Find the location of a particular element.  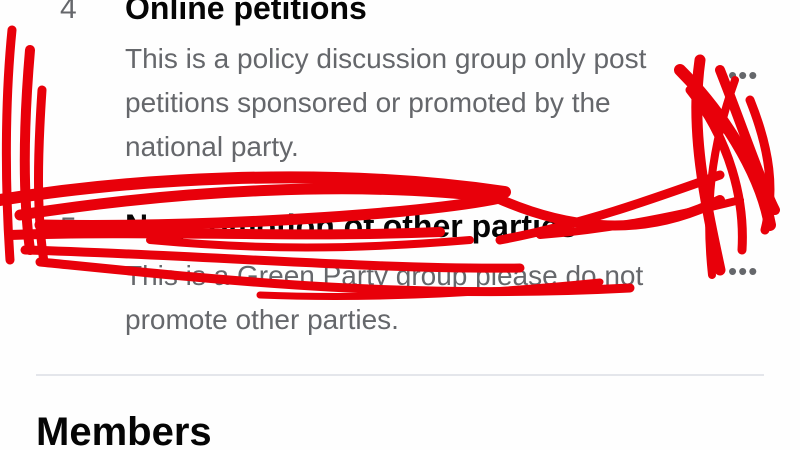

rule-title: Online petitions is located at coordinates (246, 13).